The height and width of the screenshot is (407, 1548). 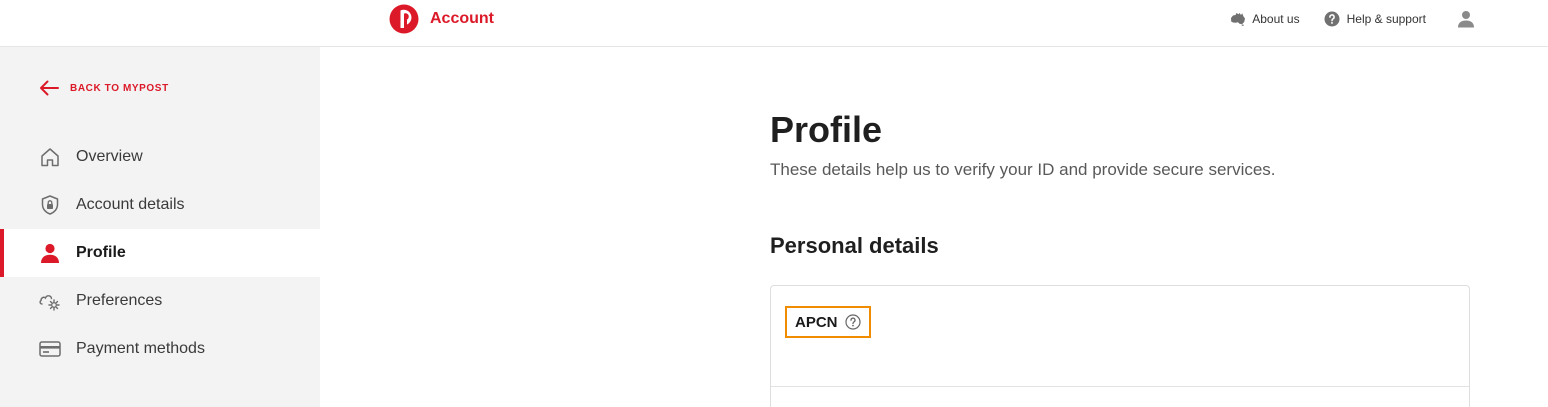 I want to click on brand: Account, so click(x=441, y=19).